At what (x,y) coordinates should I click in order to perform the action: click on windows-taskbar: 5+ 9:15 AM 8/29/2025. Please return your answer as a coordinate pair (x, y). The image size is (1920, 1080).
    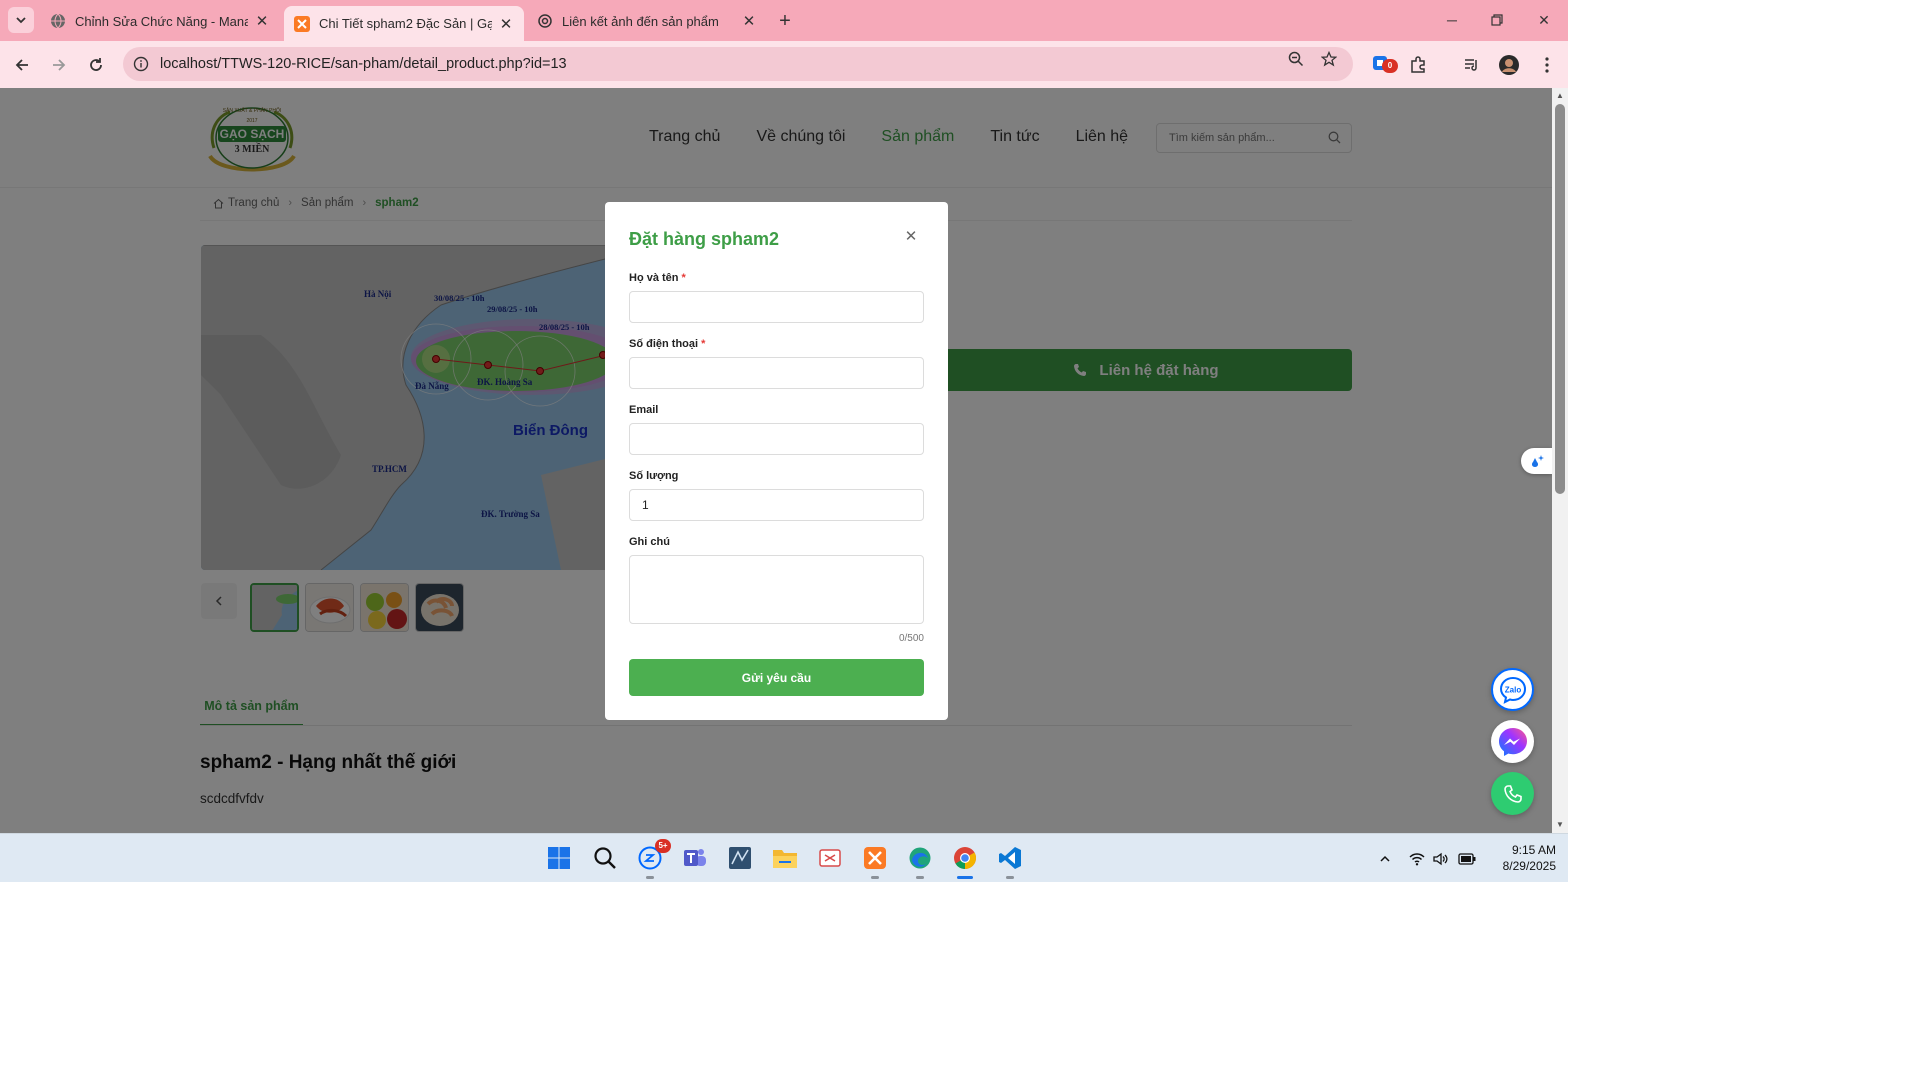
    Looking at the image, I should click on (784, 857).